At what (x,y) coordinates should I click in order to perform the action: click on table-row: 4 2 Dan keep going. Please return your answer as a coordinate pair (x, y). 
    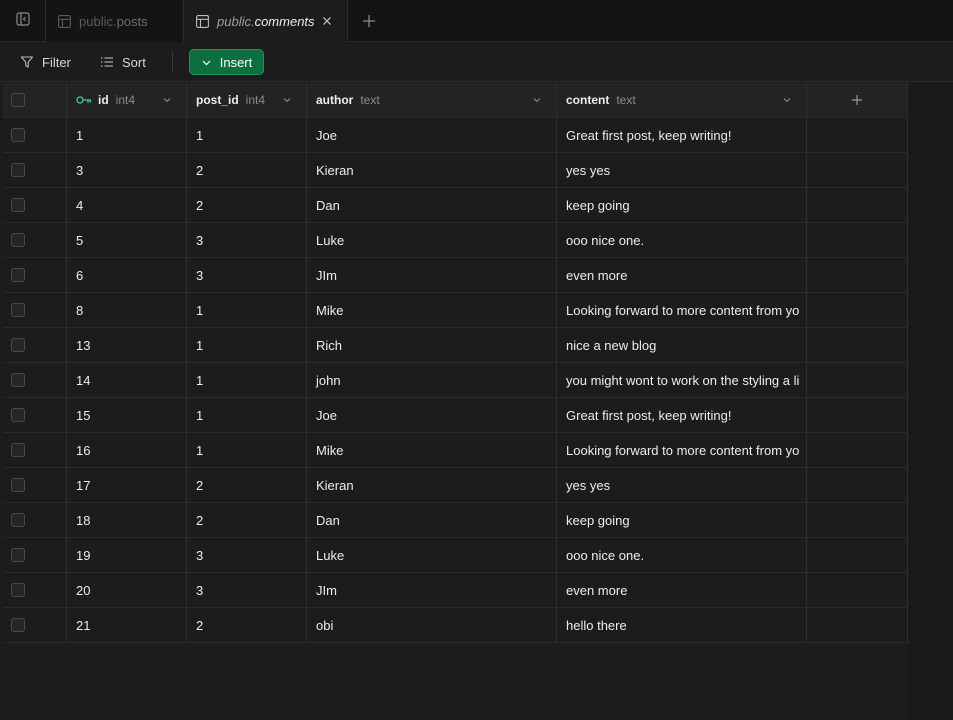
    Looking at the image, I should click on (455, 205).